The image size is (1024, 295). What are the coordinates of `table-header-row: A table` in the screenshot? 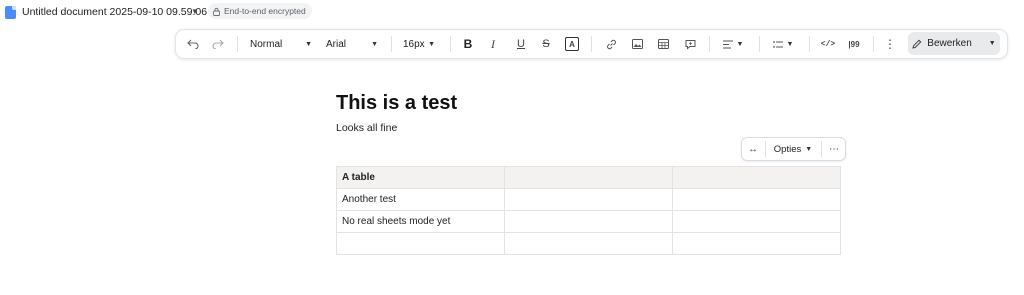 It's located at (588, 177).